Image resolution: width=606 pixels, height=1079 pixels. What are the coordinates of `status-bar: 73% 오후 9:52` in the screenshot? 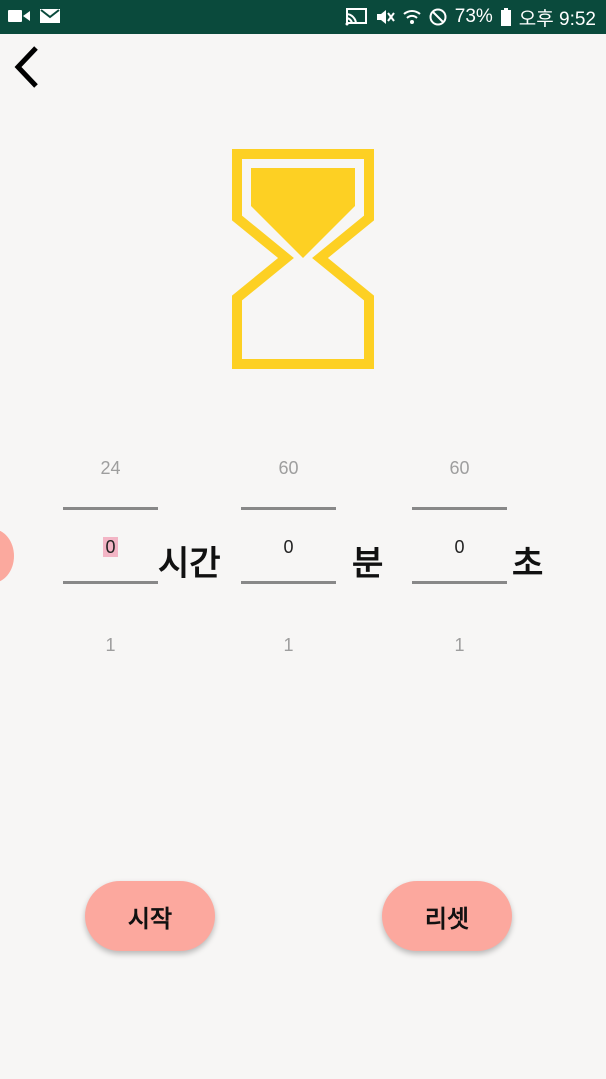 It's located at (303, 17).